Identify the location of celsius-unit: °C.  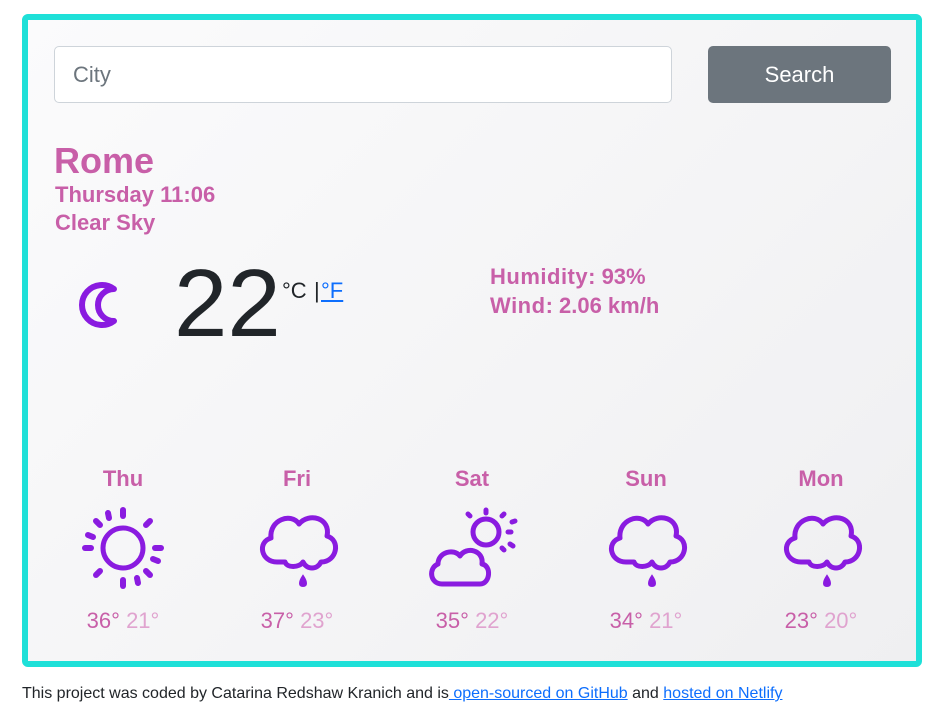
(294, 290).